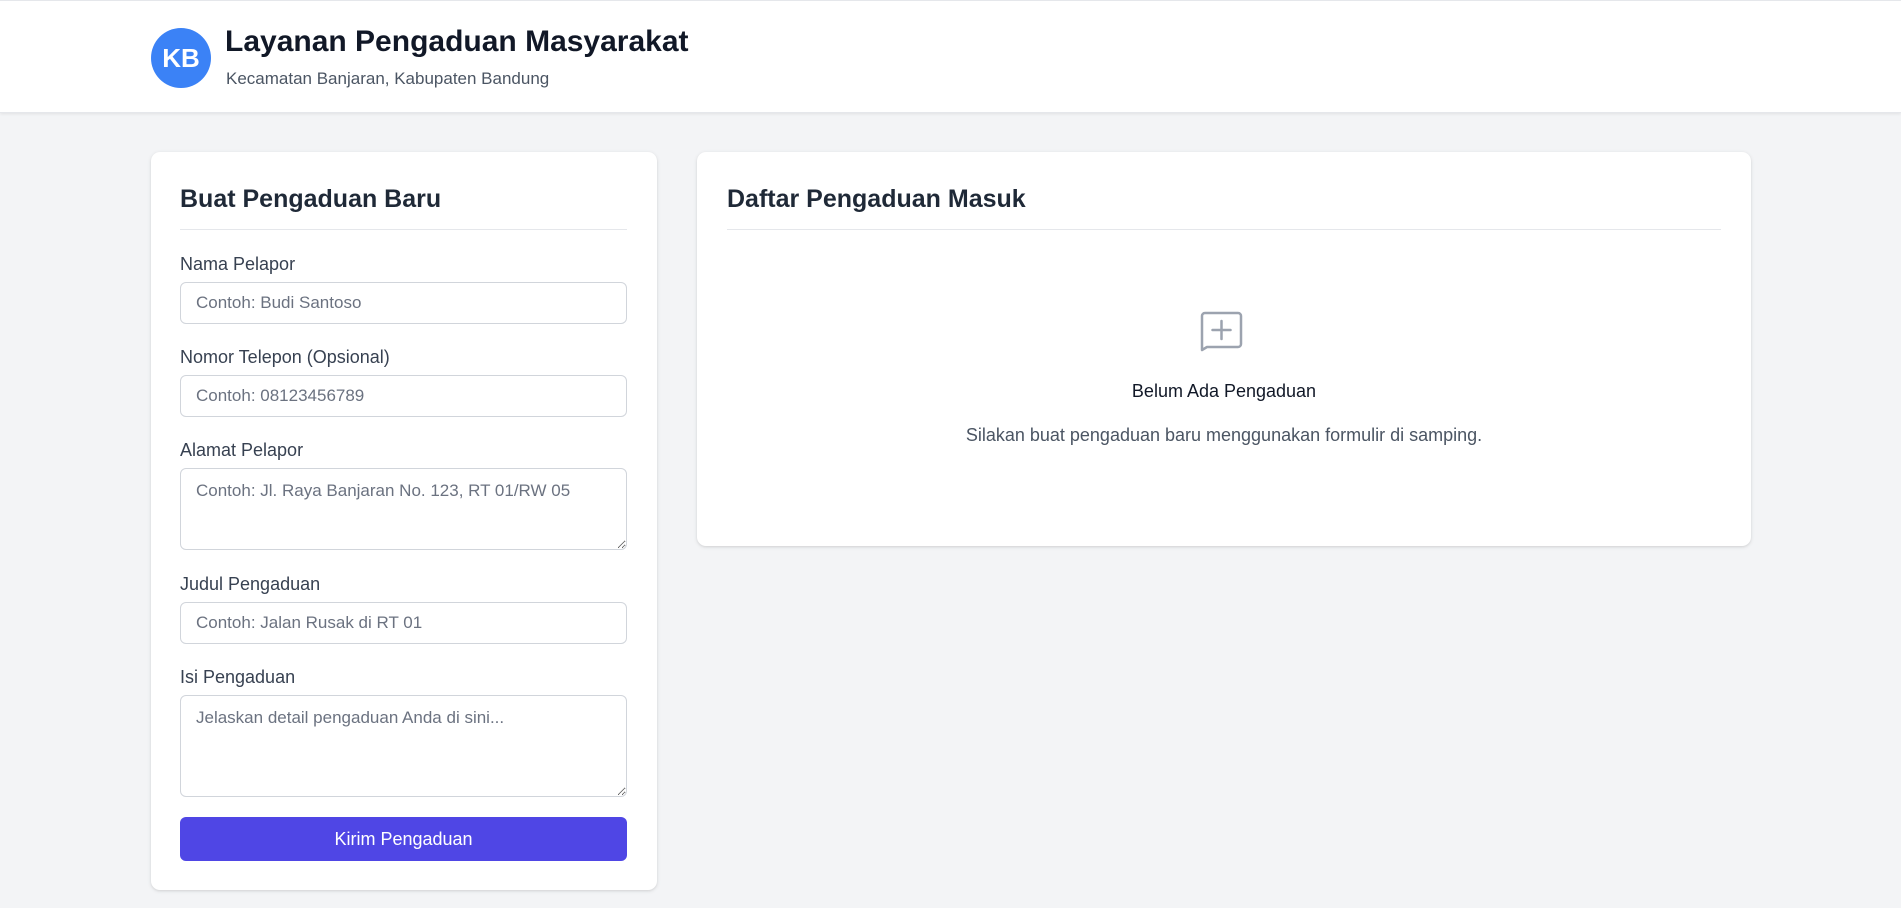  Describe the element at coordinates (1224, 229) in the screenshot. I see `list-divider` at that location.